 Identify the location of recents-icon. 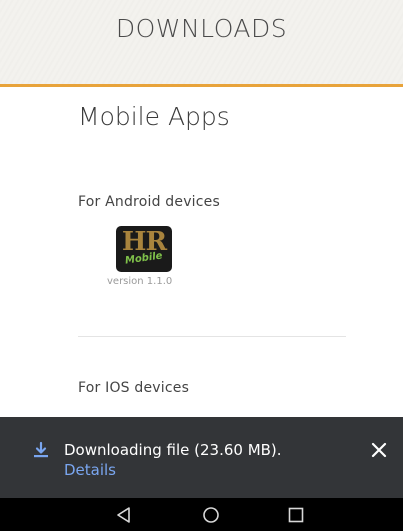
(296, 515).